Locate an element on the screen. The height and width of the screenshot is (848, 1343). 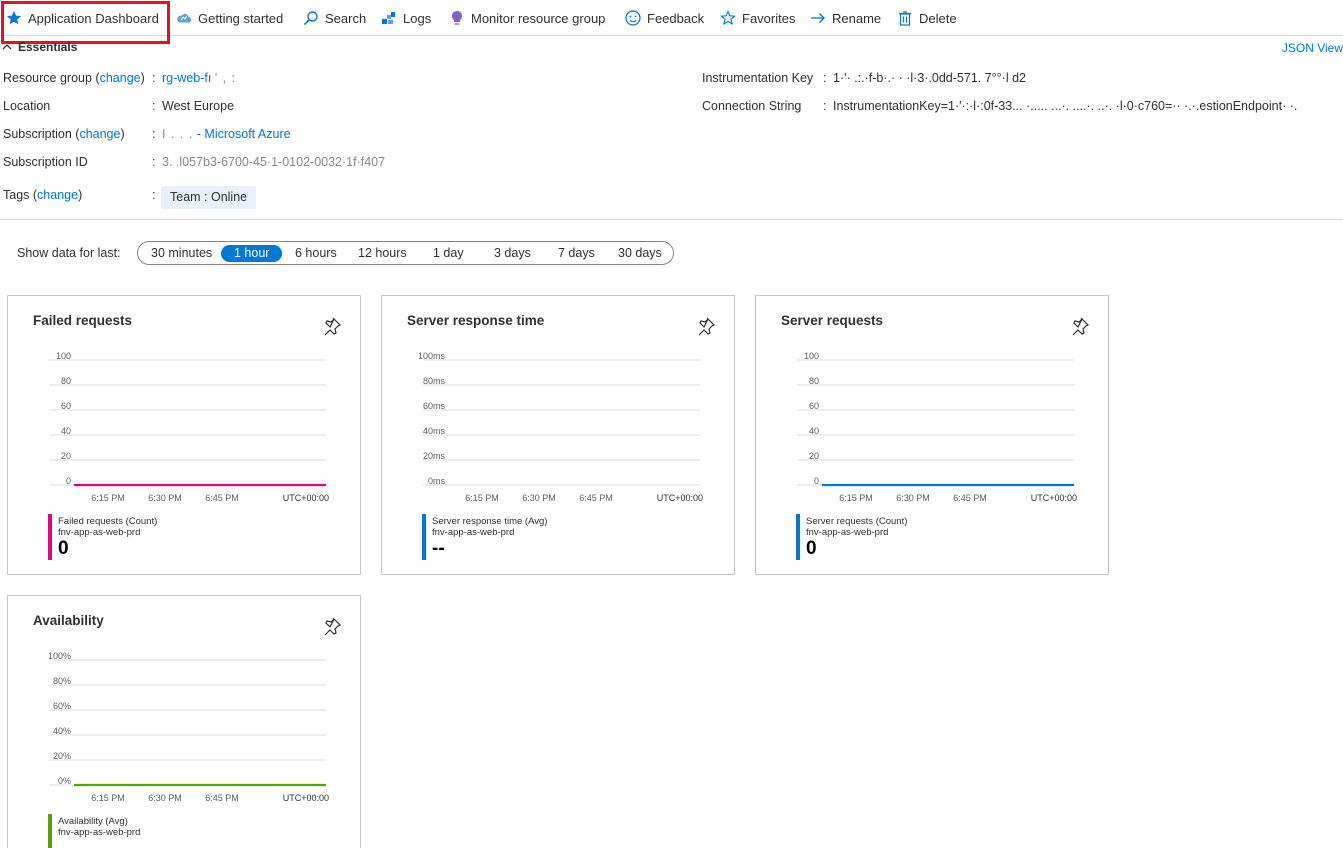
time-range-30-days: 30 days is located at coordinates (640, 253).